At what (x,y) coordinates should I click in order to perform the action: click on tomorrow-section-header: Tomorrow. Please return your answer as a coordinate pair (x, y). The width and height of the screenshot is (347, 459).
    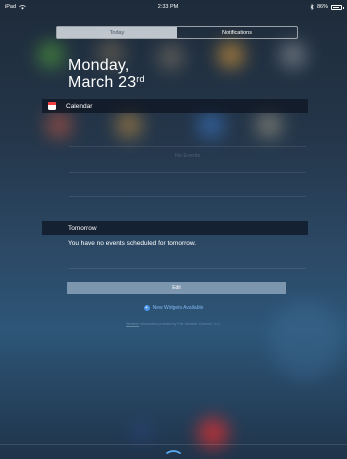
    Looking at the image, I should click on (175, 228).